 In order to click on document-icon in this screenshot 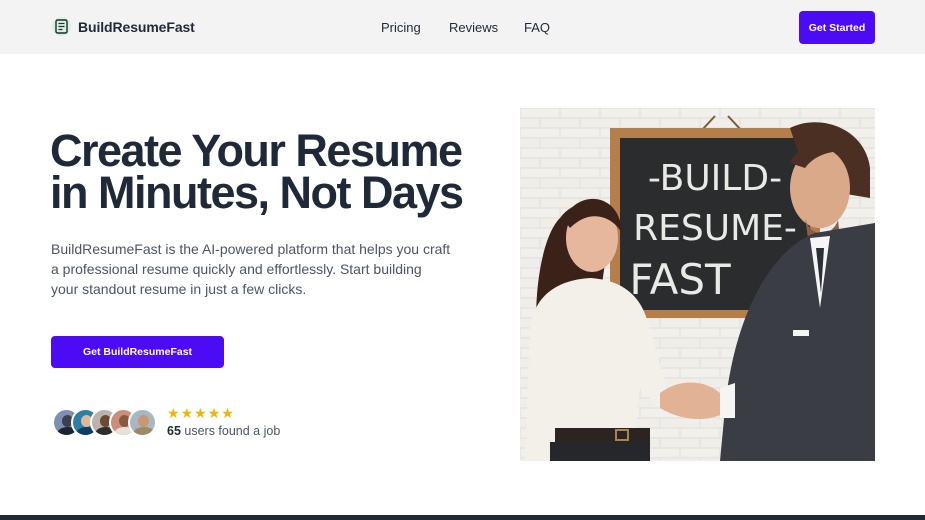, I will do `click(61, 26)`.